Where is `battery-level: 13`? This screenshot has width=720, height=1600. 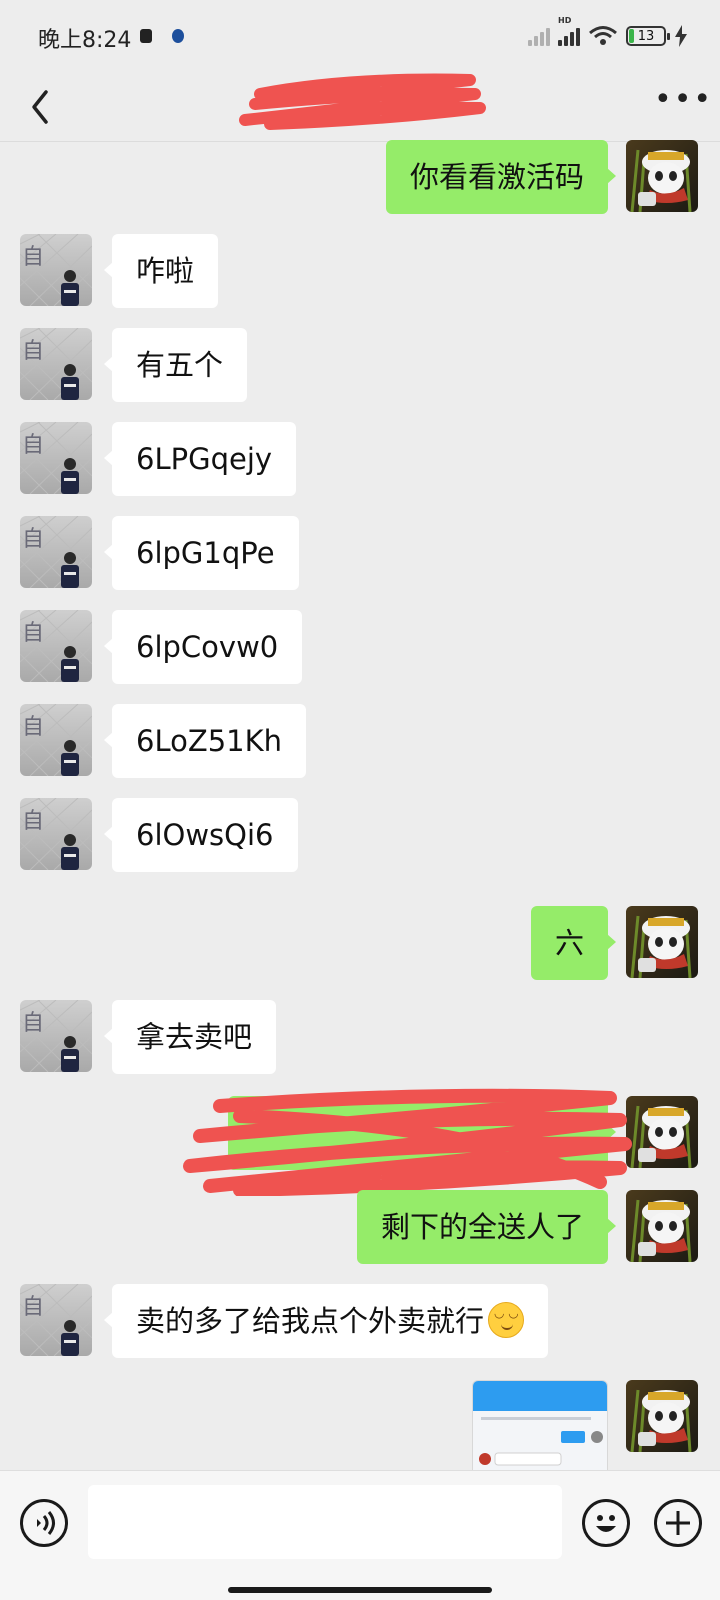
battery-level: 13 is located at coordinates (646, 36).